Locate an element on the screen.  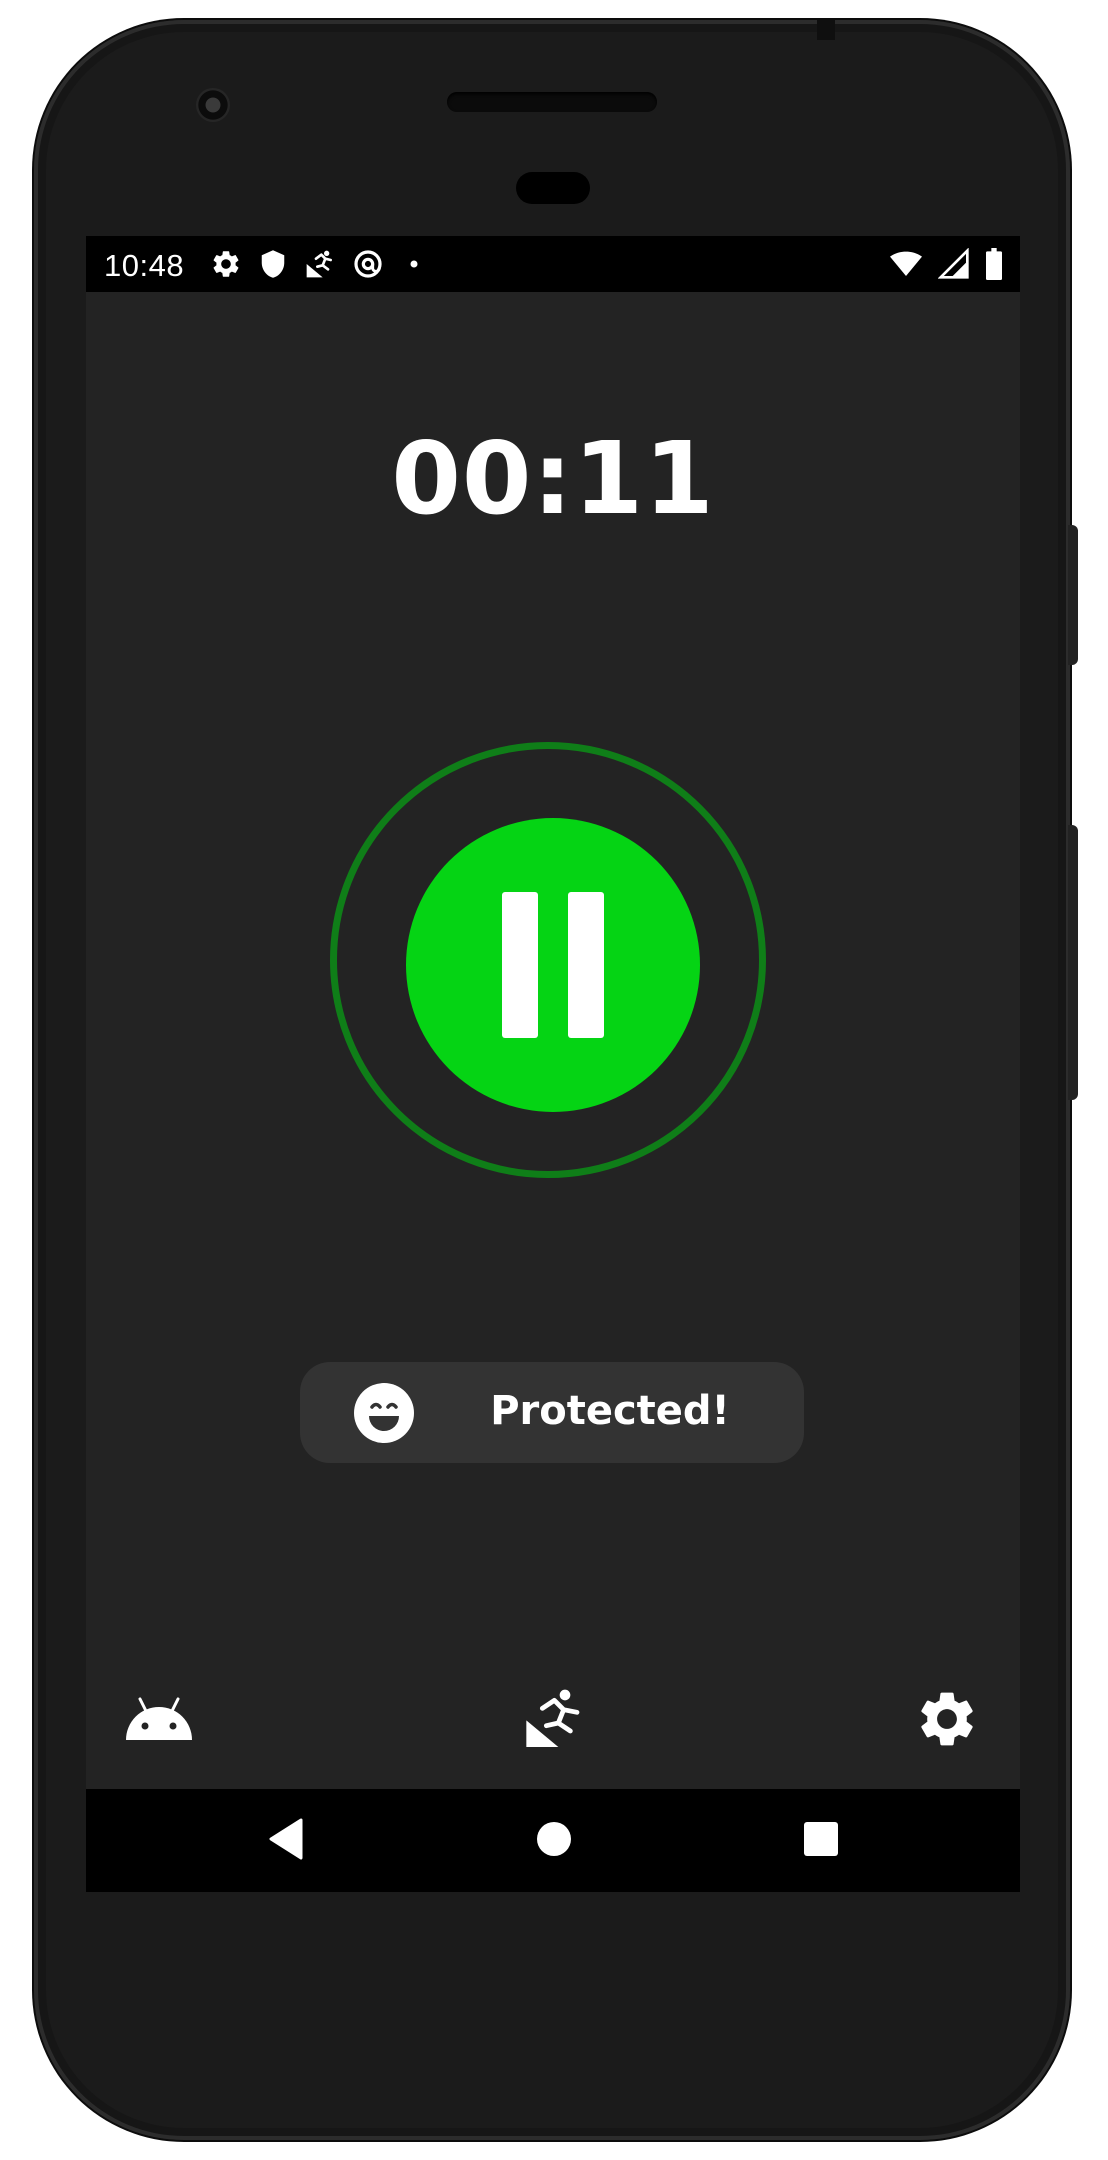
at-sign-icon is located at coordinates (368, 264).